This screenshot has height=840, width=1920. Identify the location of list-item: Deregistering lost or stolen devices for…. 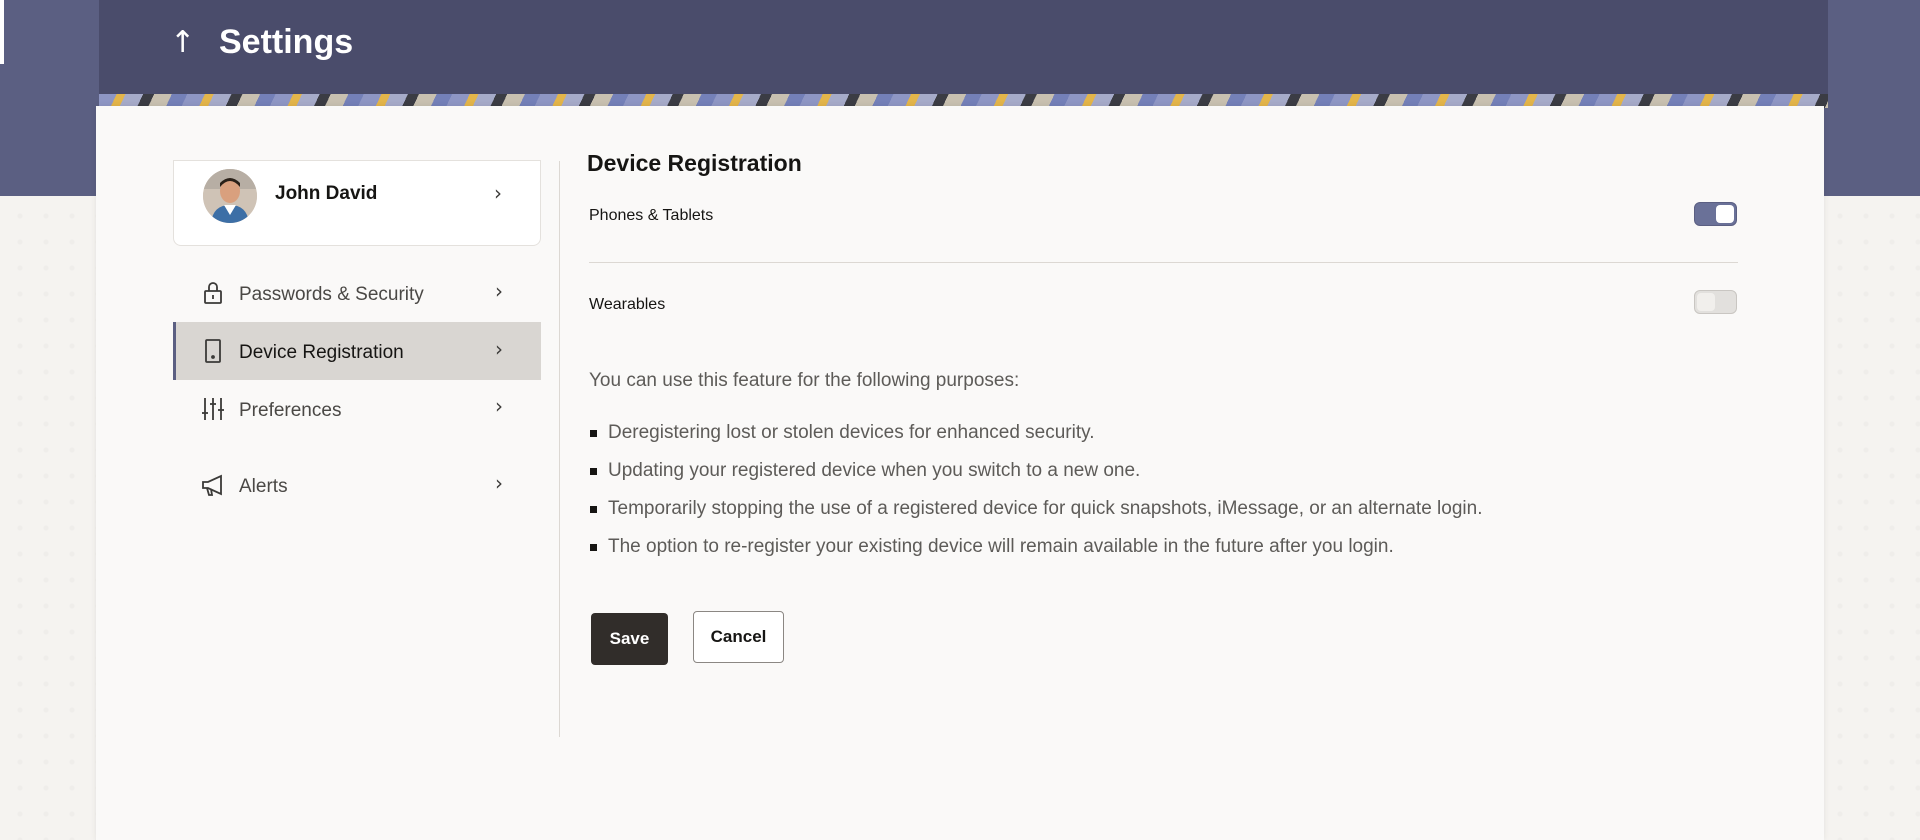
(1035, 440).